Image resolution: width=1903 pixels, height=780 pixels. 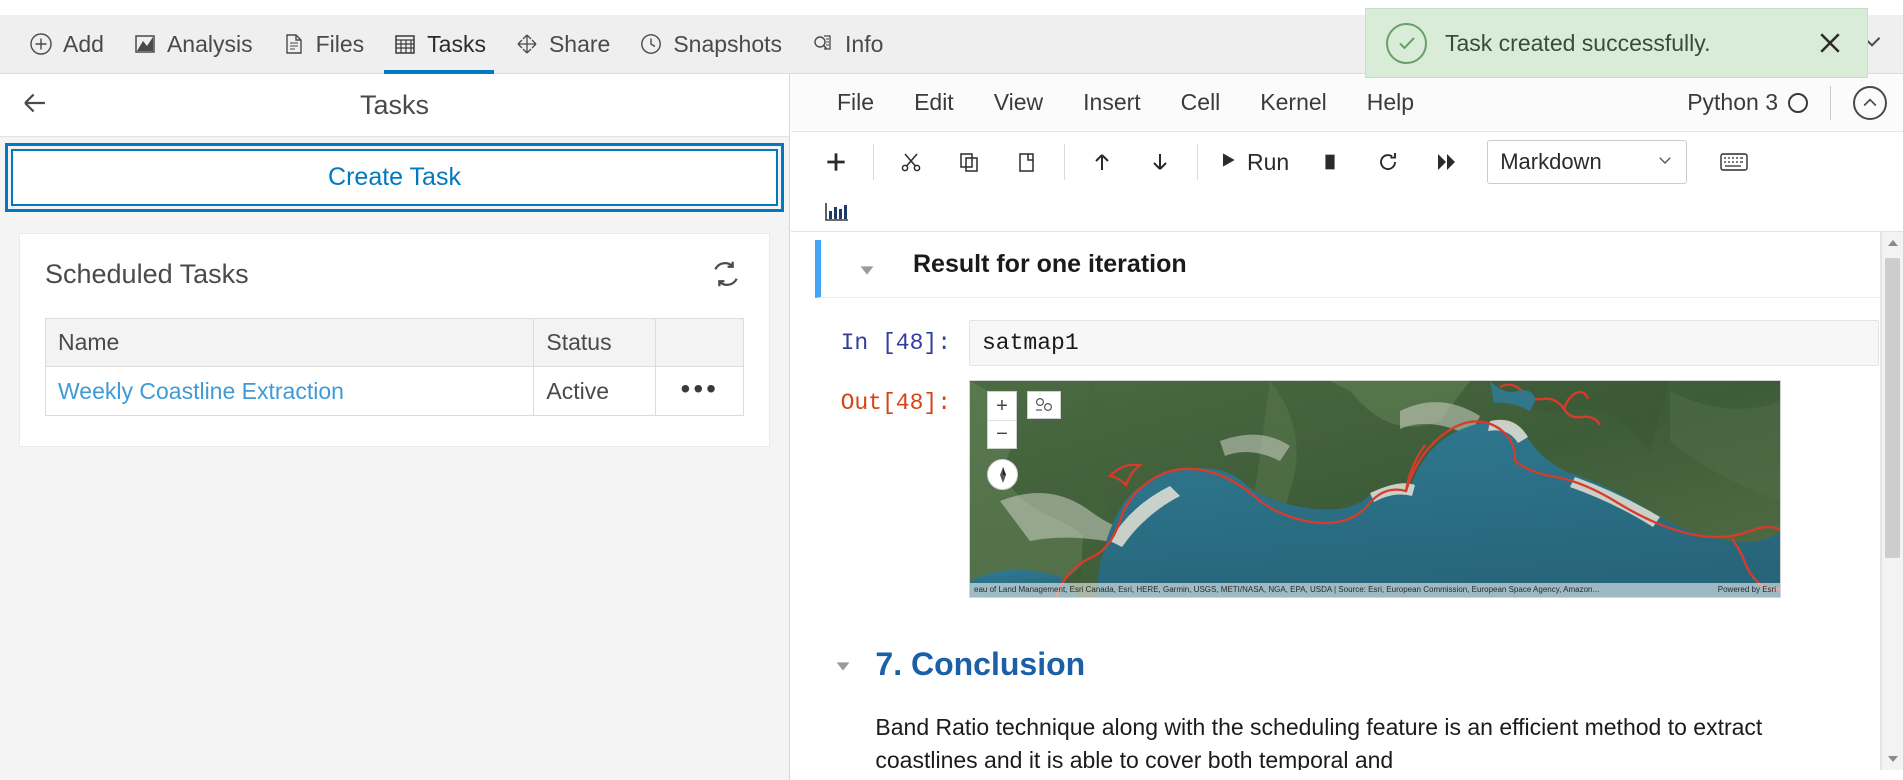 What do you see at coordinates (289, 342) in the screenshot?
I see `column-header-name: Name` at bounding box center [289, 342].